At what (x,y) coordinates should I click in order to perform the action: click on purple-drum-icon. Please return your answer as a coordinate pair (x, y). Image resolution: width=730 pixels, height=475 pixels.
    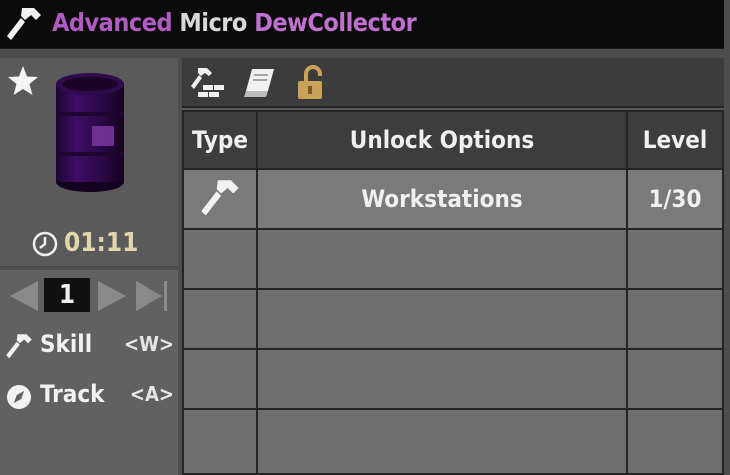
    Looking at the image, I should click on (90, 132).